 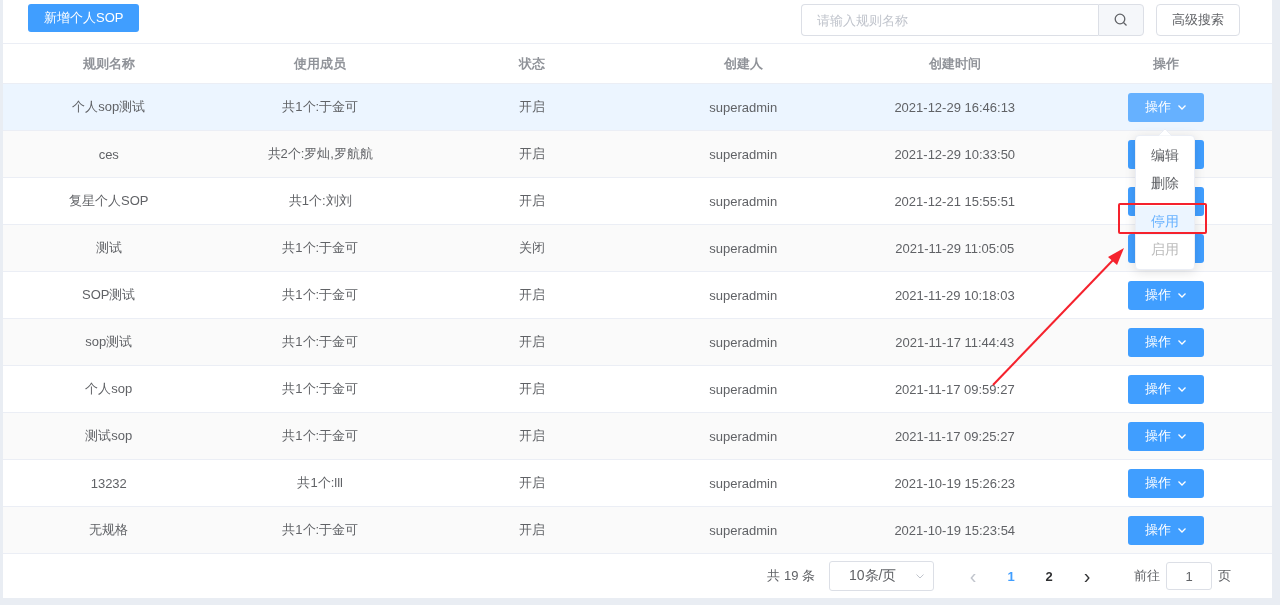 I want to click on goto-label: 前往, so click(x=1147, y=576).